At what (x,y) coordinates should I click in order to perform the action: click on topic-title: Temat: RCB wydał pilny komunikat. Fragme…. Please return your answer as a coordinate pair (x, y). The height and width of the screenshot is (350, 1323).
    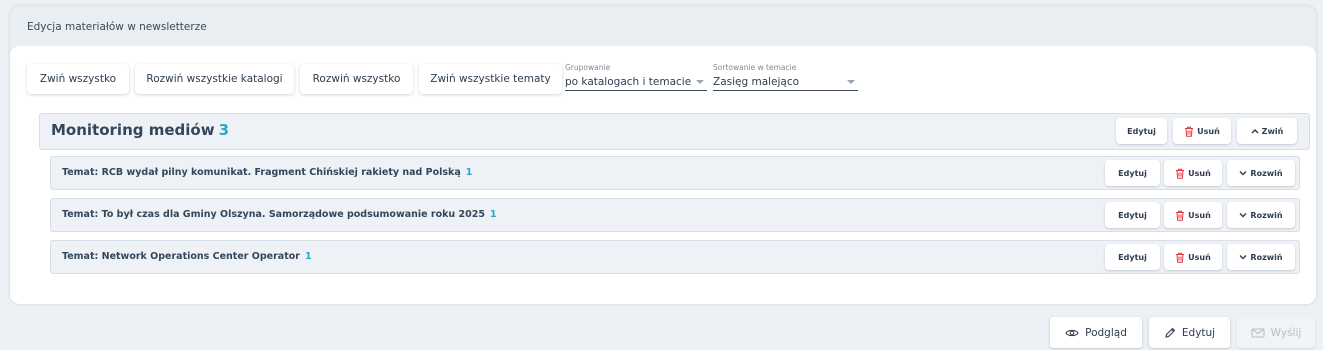
    Looking at the image, I should click on (267, 172).